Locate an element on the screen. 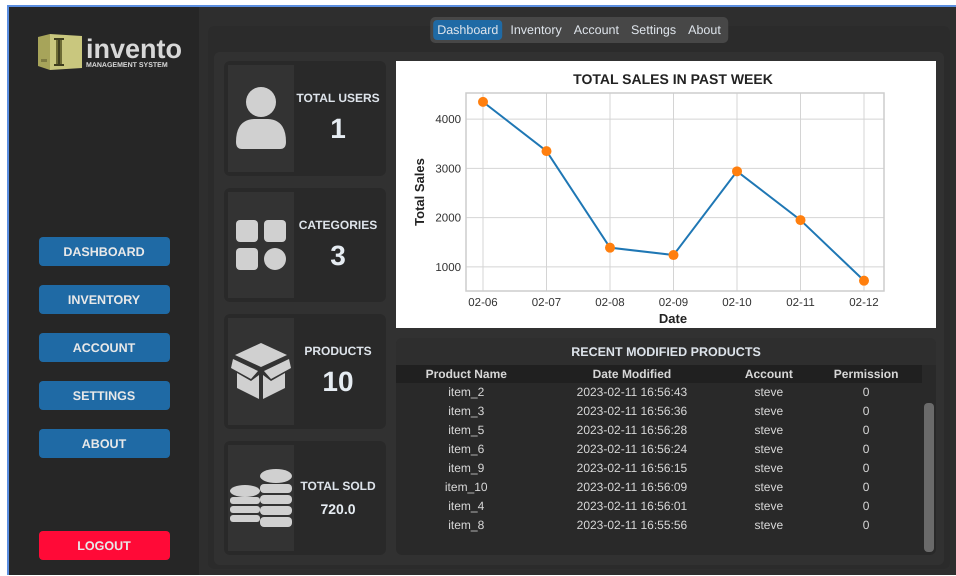 This screenshot has height=576, width=956. table-cell-text: item_3 is located at coordinates (466, 411).